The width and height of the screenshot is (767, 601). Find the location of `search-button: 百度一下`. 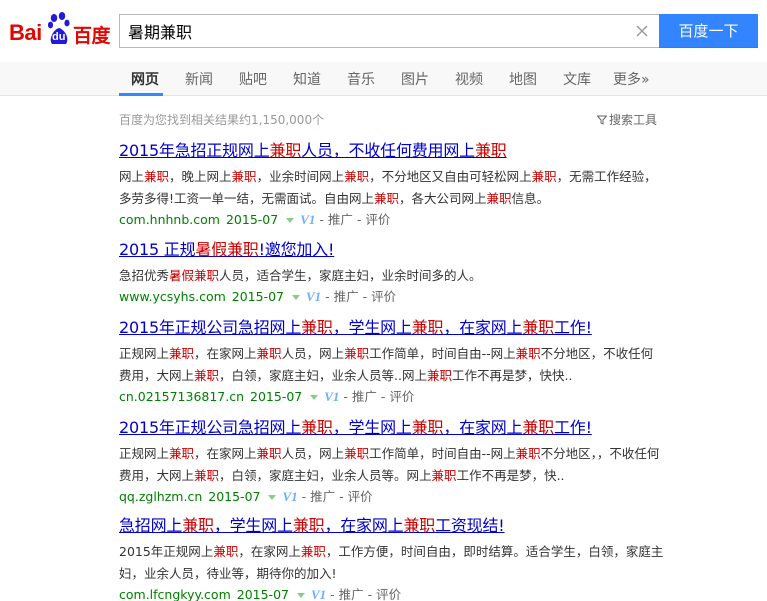

search-button: 百度一下 is located at coordinates (708, 31).